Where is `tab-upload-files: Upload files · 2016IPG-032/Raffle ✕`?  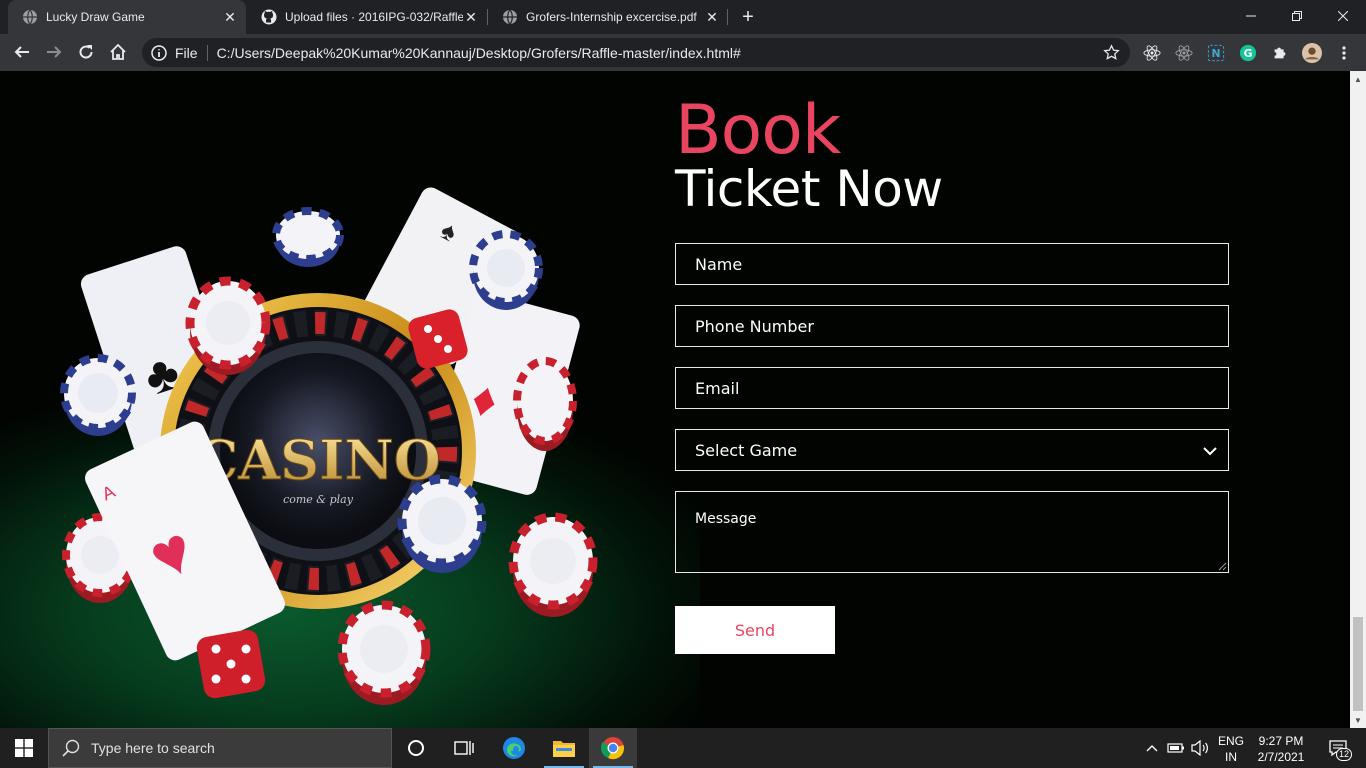
tab-upload-files: Upload files · 2016IPG-032/Raffle ✕ is located at coordinates (367, 17).